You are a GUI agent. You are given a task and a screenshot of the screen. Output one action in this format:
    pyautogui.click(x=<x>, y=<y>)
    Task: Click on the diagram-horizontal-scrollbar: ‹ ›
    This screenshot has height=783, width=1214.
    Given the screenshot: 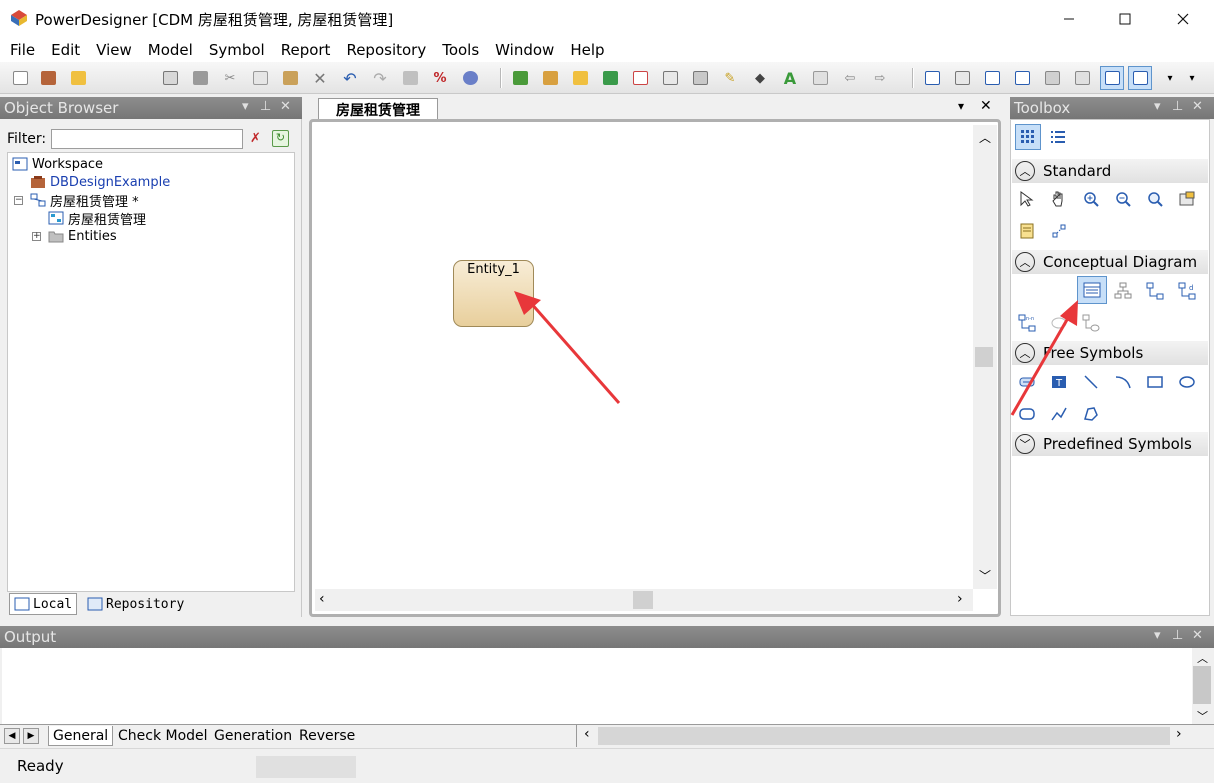 What is the action you would take?
    pyautogui.click(x=644, y=600)
    